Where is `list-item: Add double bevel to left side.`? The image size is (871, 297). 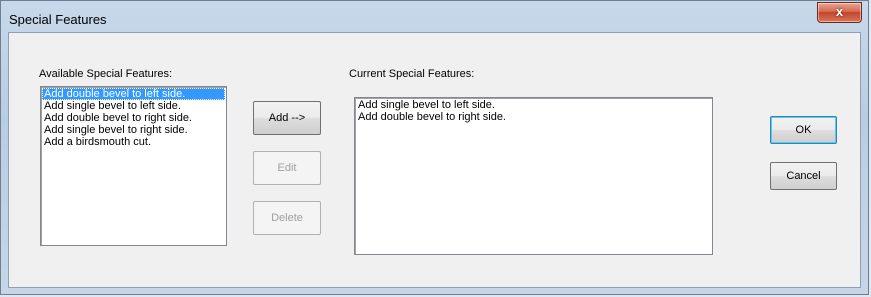
list-item: Add double bevel to left side. is located at coordinates (133, 94).